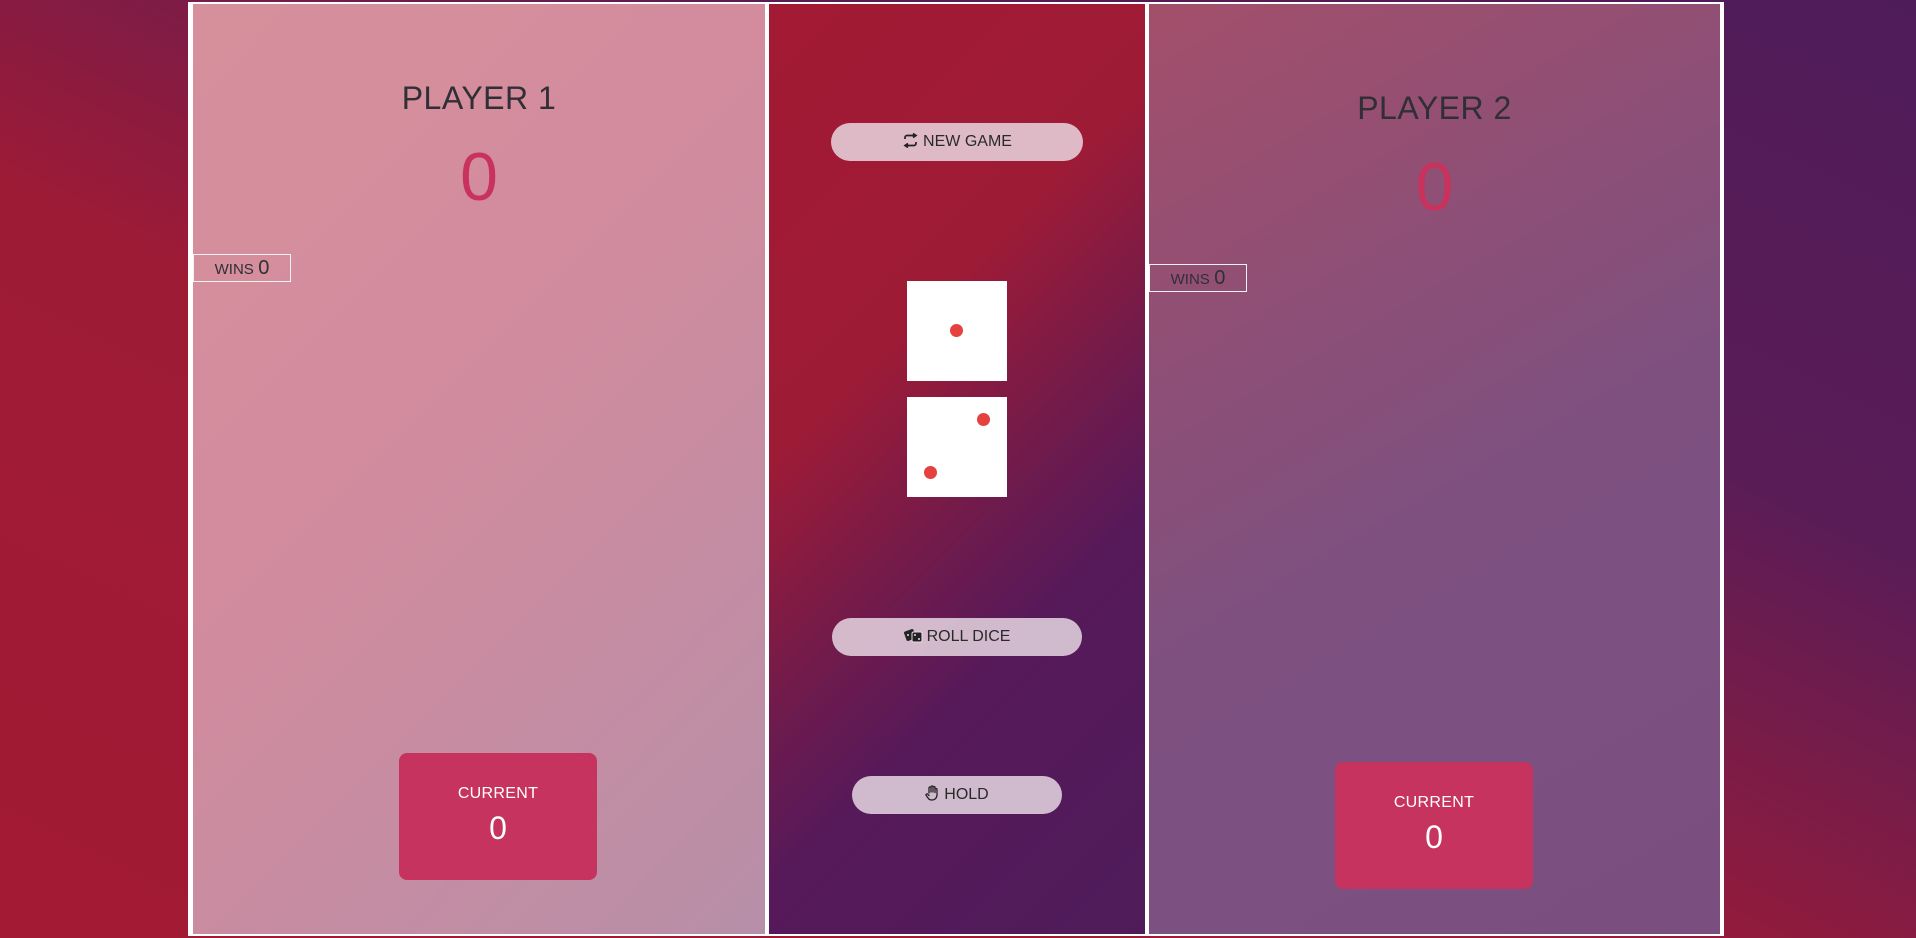 The image size is (1916, 938). What do you see at coordinates (1220, 278) in the screenshot?
I see `player-2-wins-value: 0` at bounding box center [1220, 278].